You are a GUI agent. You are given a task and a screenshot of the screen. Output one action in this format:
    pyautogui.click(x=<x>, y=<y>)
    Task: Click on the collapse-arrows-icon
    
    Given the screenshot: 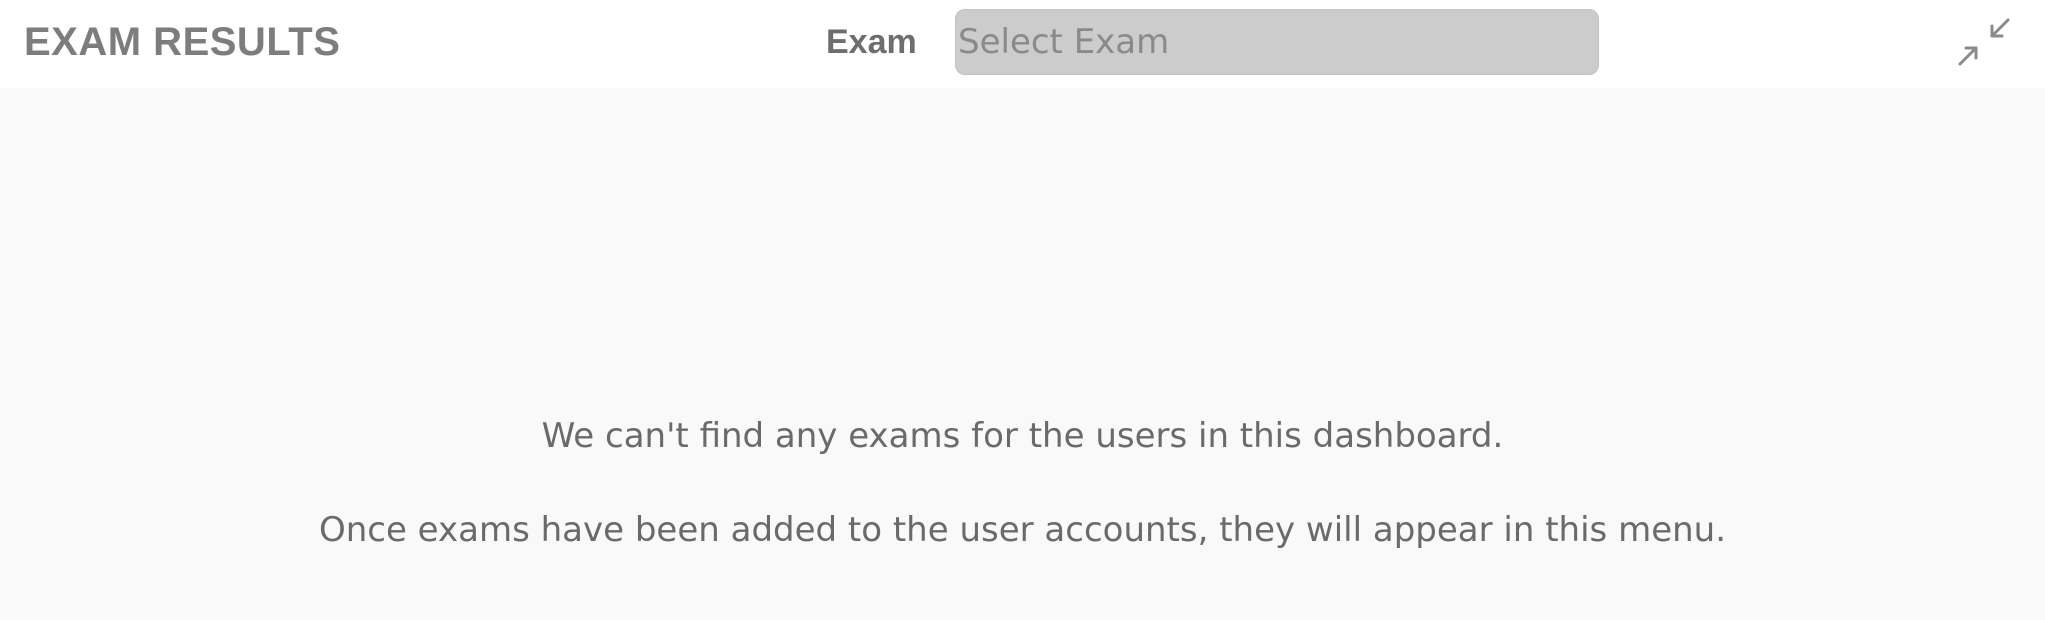 What is the action you would take?
    pyautogui.click(x=1984, y=42)
    